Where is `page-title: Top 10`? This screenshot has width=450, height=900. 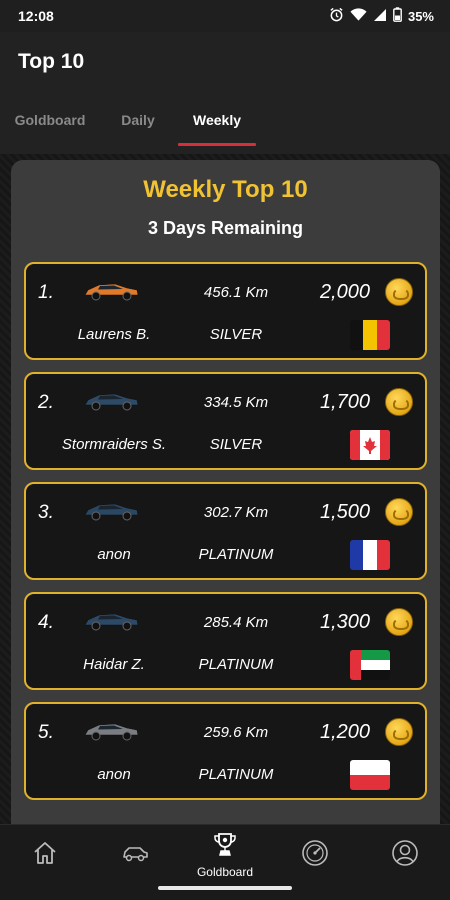 page-title: Top 10 is located at coordinates (51, 61).